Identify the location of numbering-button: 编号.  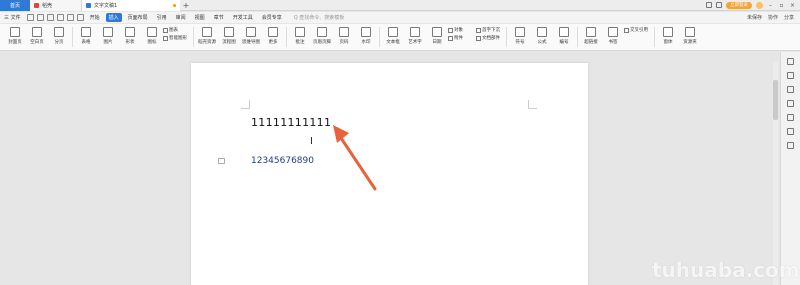
(564, 36).